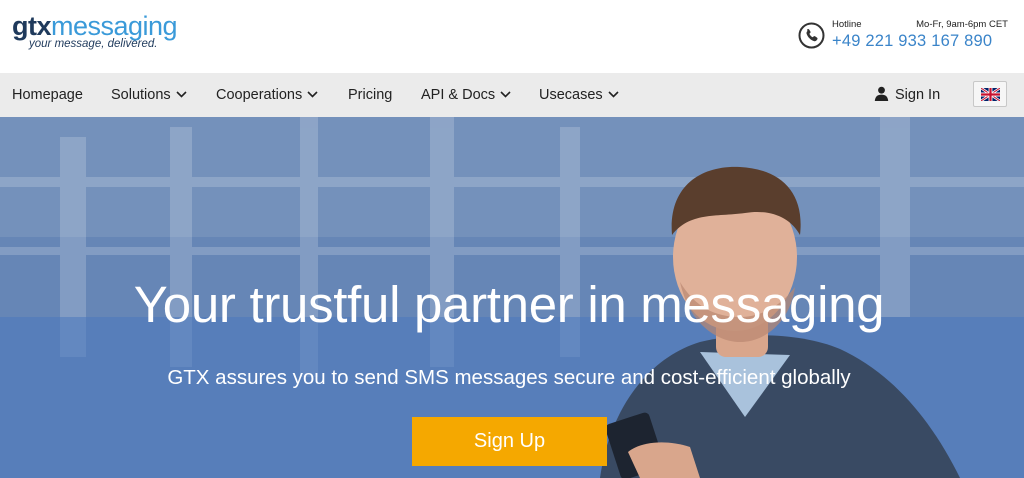 Image resolution: width=1024 pixels, height=478 pixels. I want to click on nav-item-cooperations: Cooperations, so click(267, 95).